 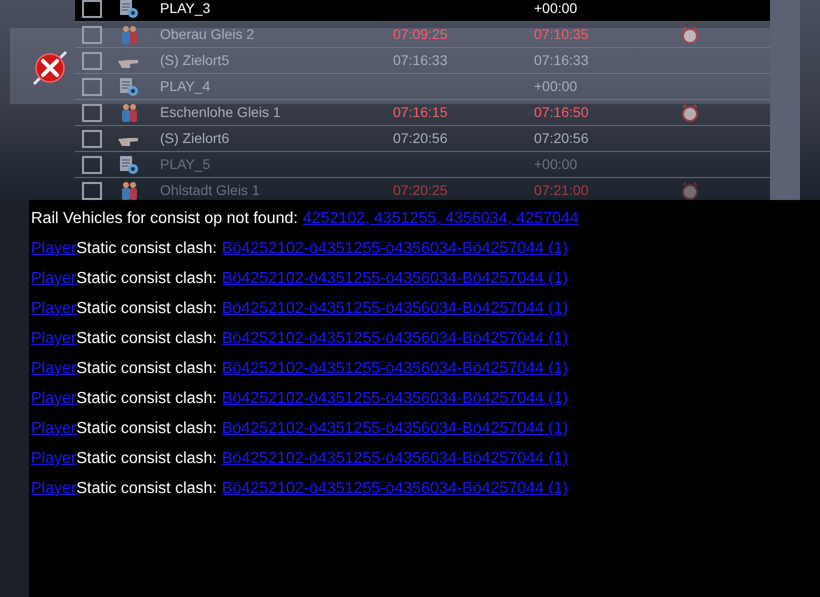 I want to click on stop-name: PLAY_5, so click(x=186, y=164).